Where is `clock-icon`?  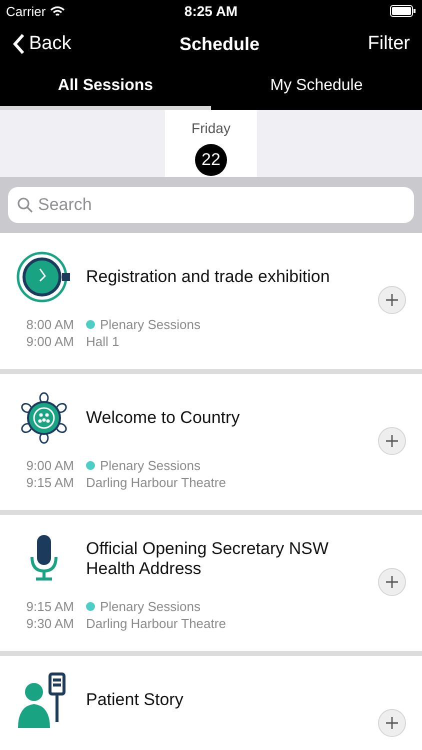
clock-icon is located at coordinates (44, 277).